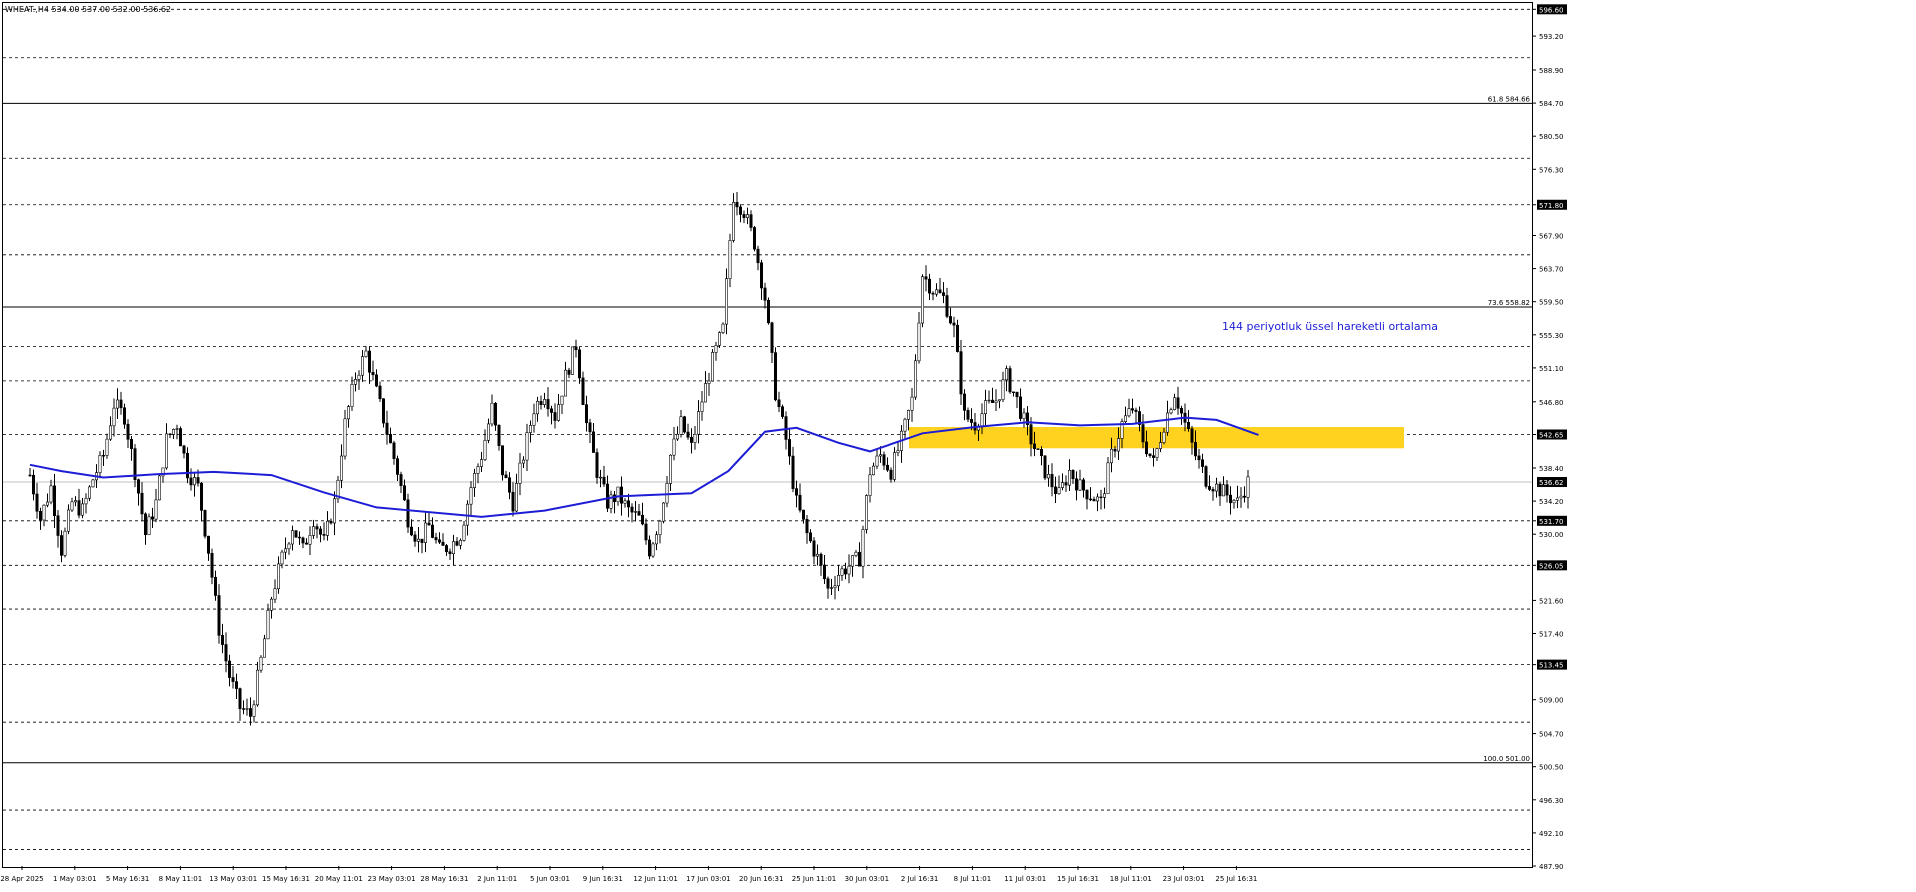 The height and width of the screenshot is (892, 1916). Describe the element at coordinates (128, 879) in the screenshot. I see `x-tick-label: 5 May 16:31` at that location.